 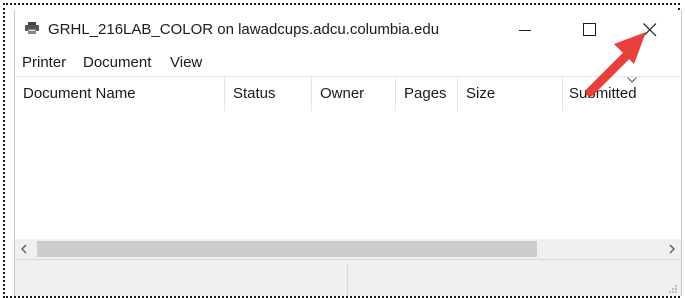 I want to click on horizontal-scrollbar, so click(x=348, y=249).